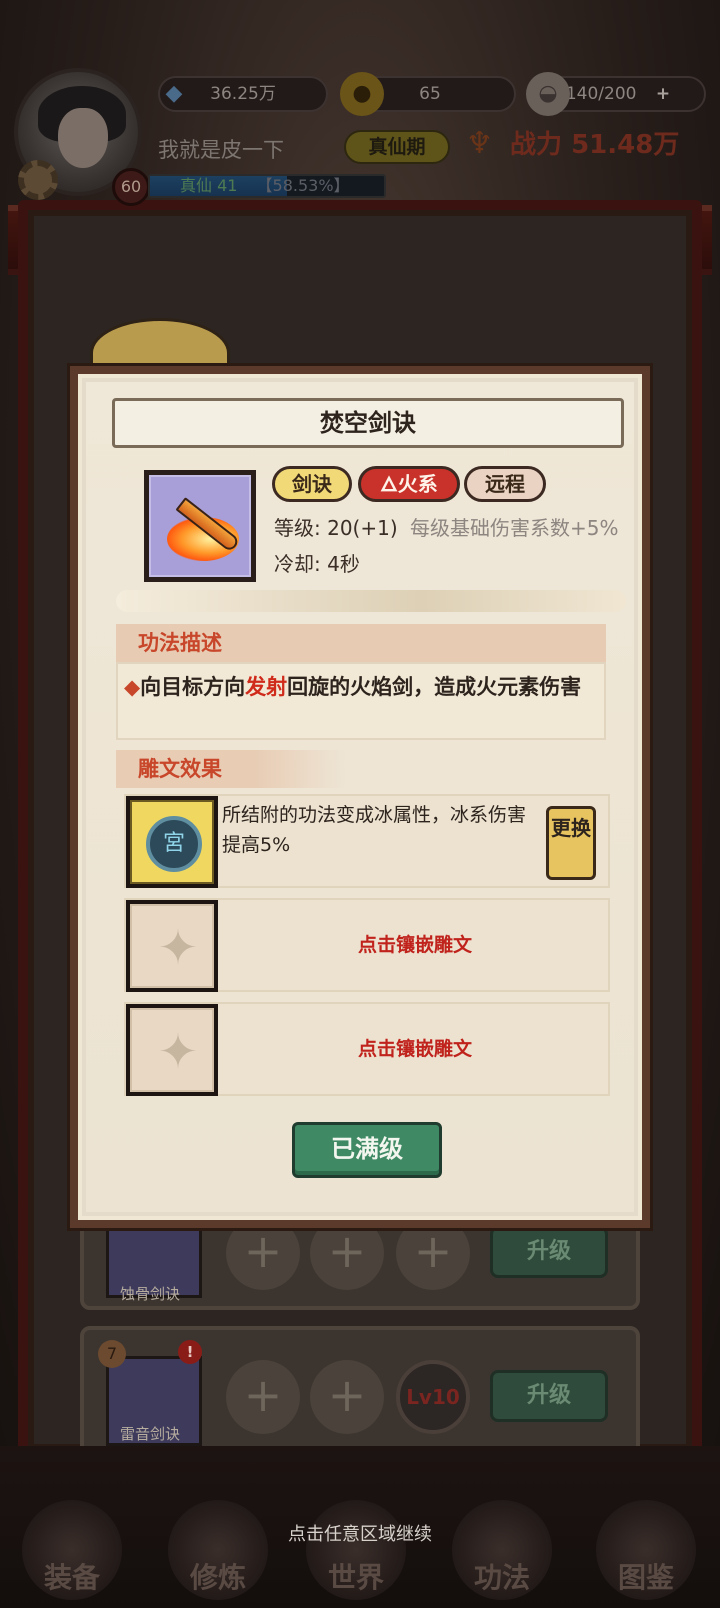  I want to click on cooldown-value: 4秒, so click(343, 564).